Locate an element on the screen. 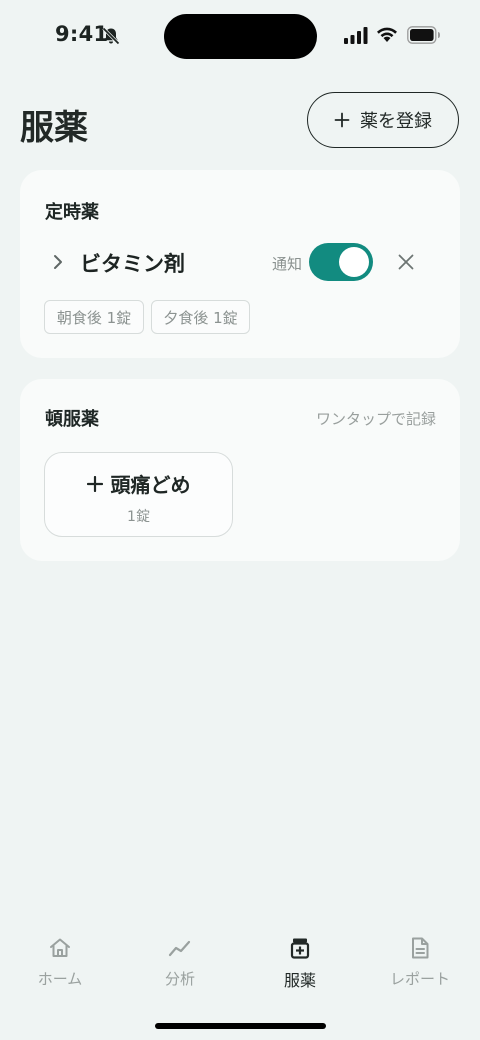  quick-medicine-dose: 1錠 is located at coordinates (138, 517).